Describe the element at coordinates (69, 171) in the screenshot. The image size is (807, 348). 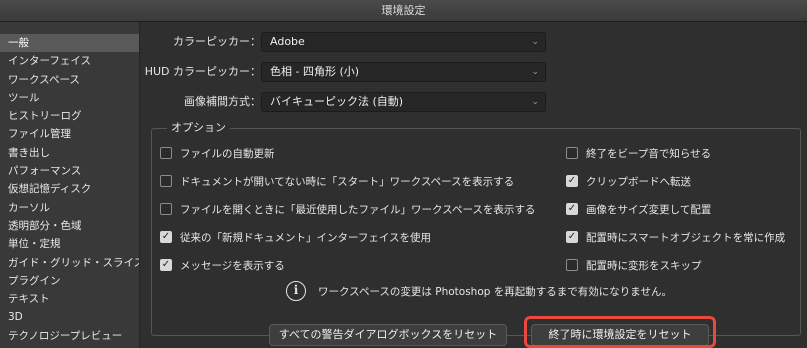
I see `sidebar-item-performance: パフォーマンス` at that location.